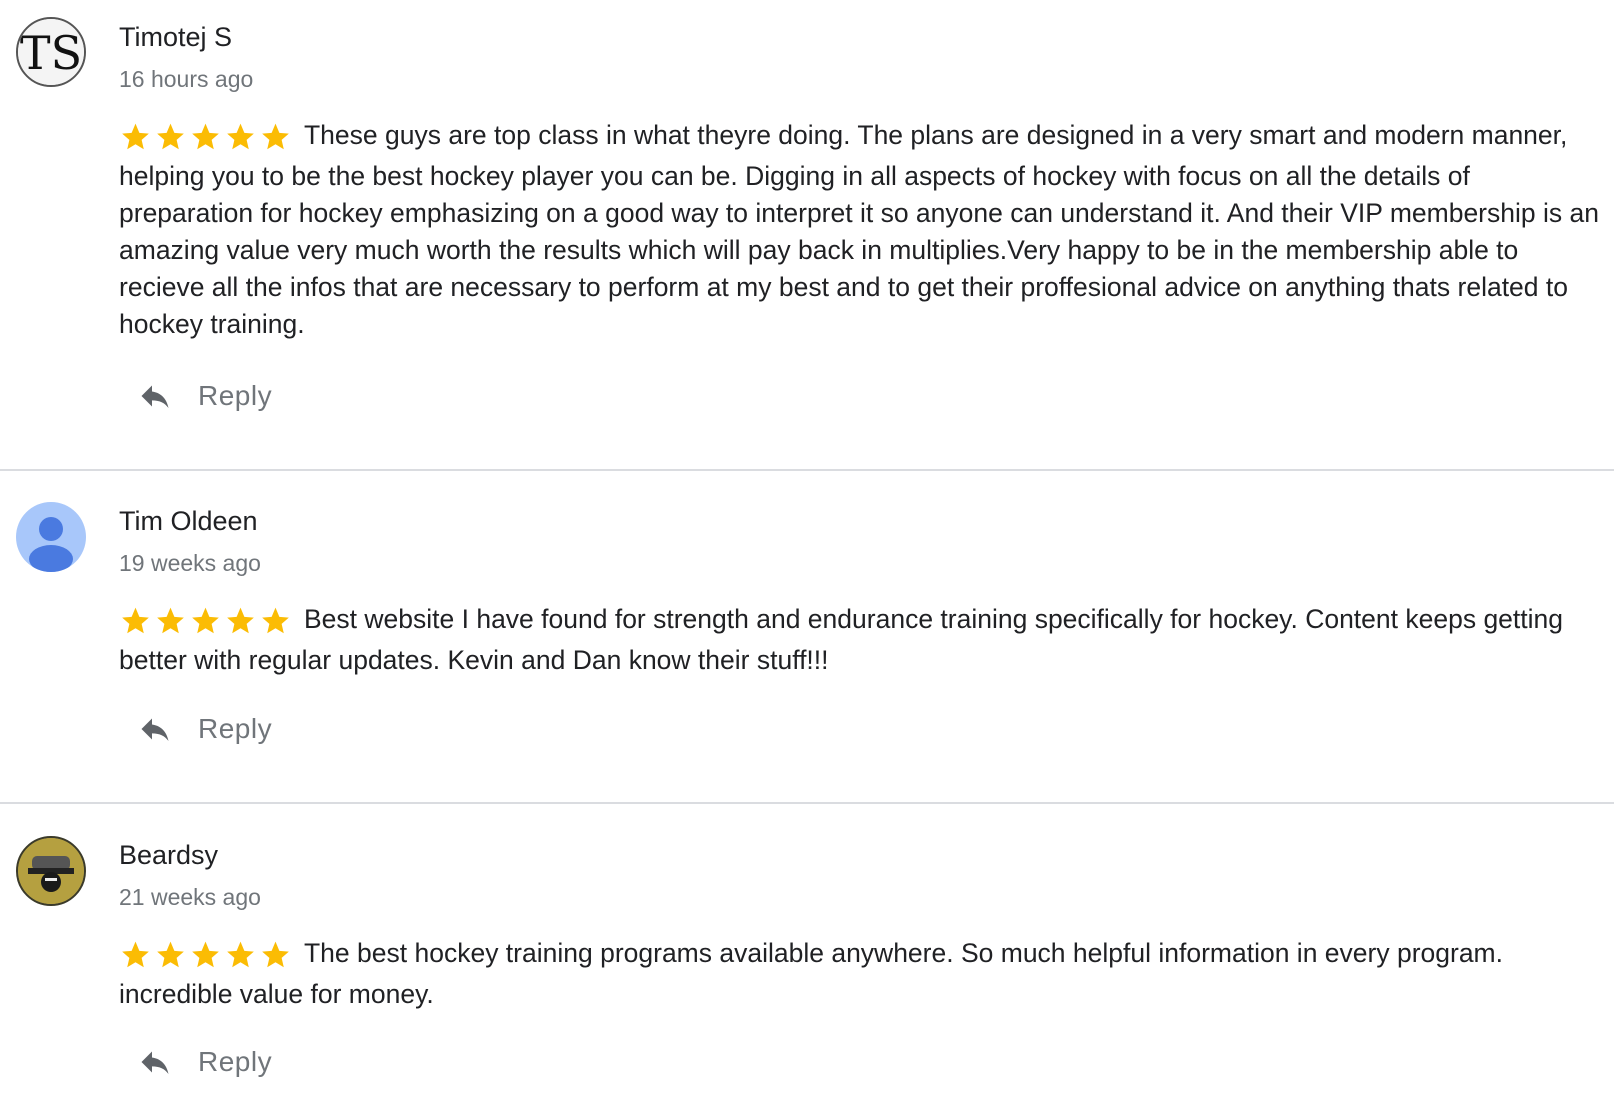 Image resolution: width=1614 pixels, height=1104 pixels. Describe the element at coordinates (188, 521) in the screenshot. I see `reviewer-name: Tim Oldeen` at that location.